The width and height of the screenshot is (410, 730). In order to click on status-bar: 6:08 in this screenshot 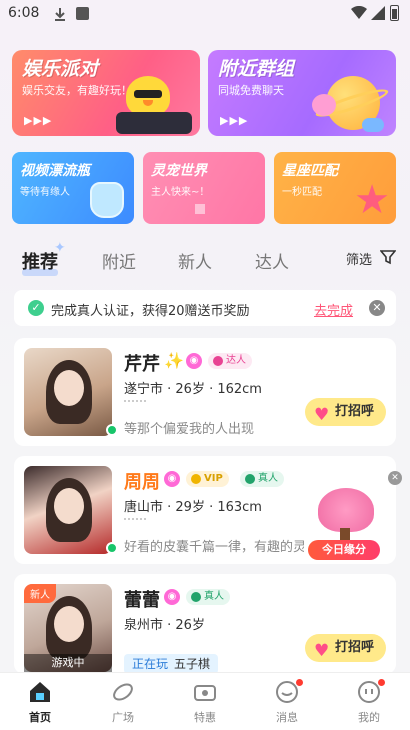, I will do `click(205, 15)`.